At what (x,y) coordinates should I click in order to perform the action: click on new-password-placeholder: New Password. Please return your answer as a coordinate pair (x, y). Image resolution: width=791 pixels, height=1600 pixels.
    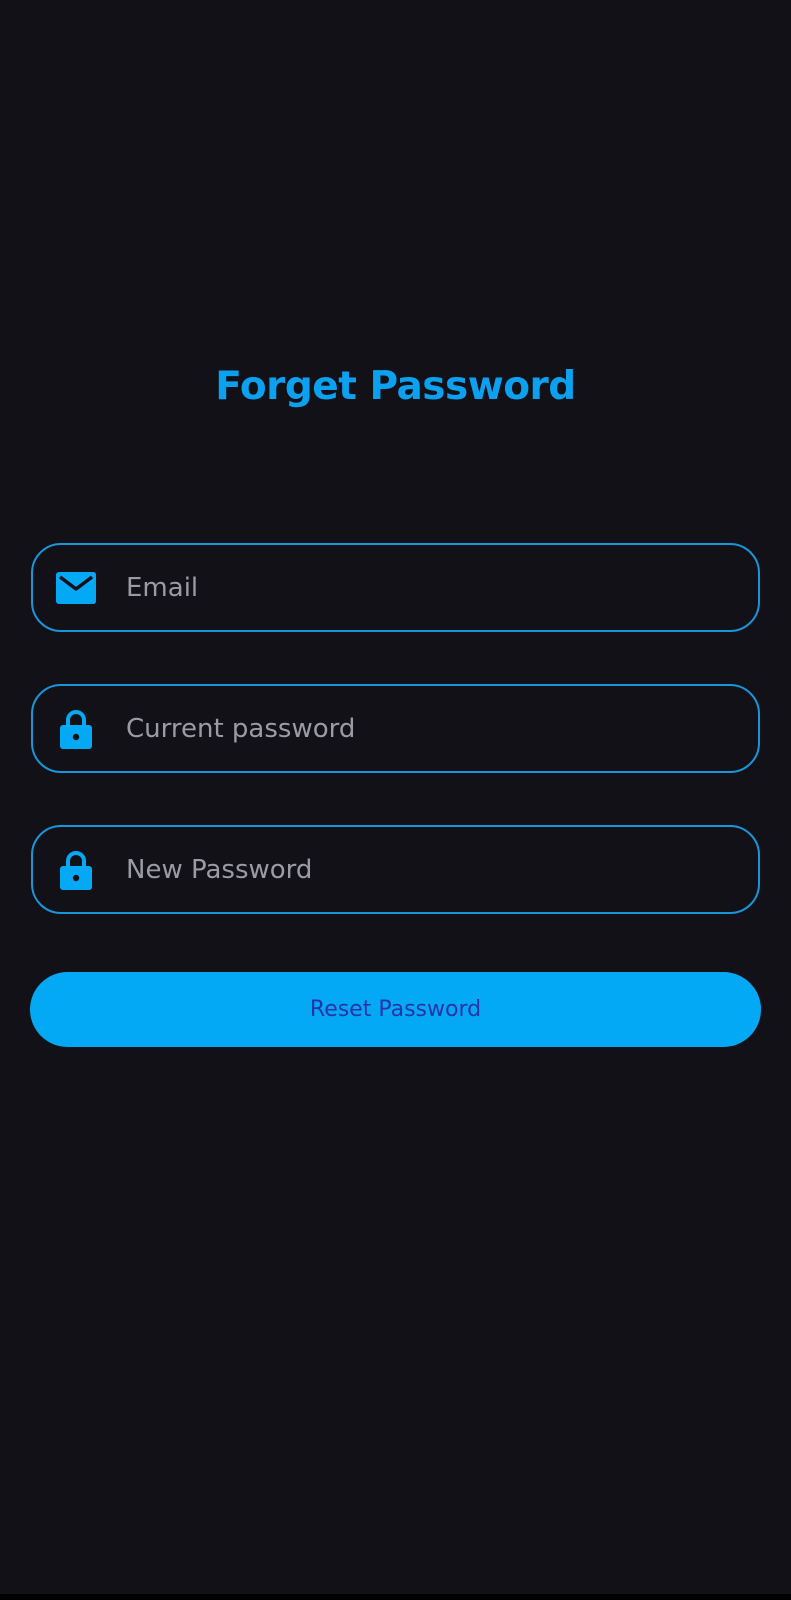
    Looking at the image, I should click on (219, 869).